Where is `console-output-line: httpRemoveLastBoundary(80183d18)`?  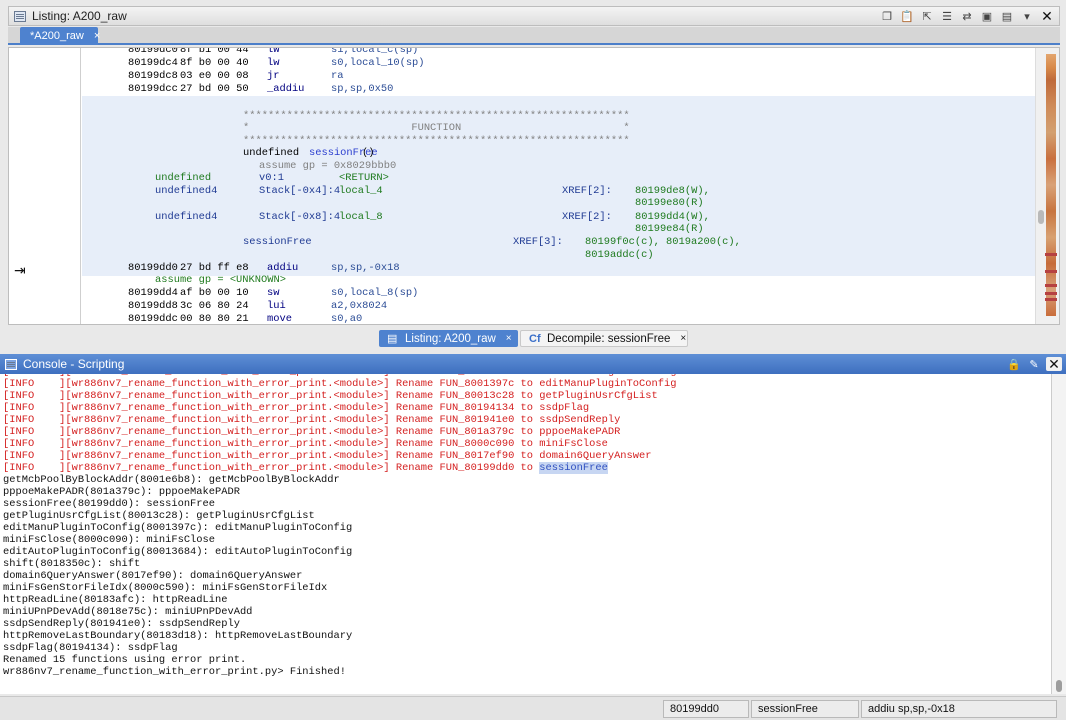
console-output-line: httpRemoveLastBoundary(80183d18) is located at coordinates (178, 636).